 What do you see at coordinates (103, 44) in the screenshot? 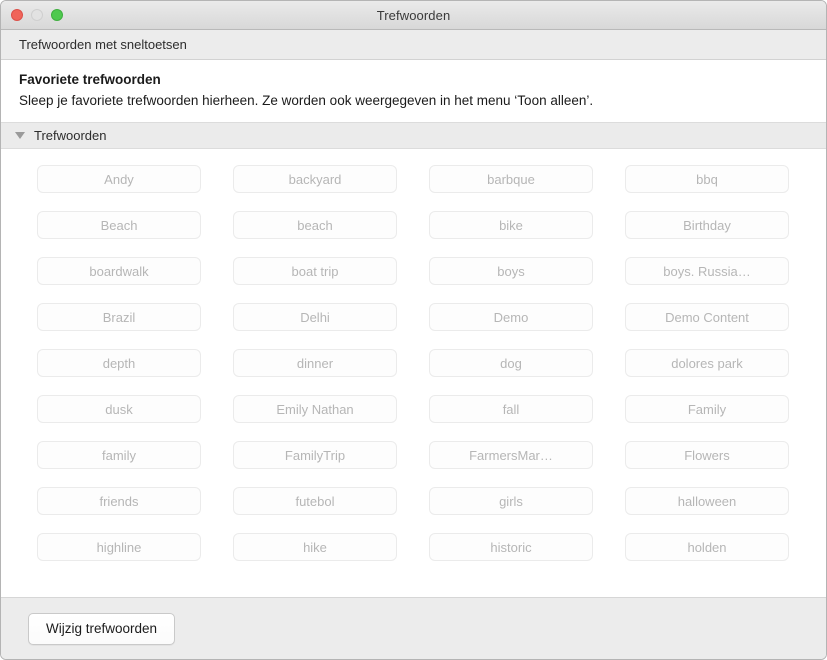
I see `shortcut-keywords-label: Trefwoorden met sneltoetsen` at bounding box center [103, 44].